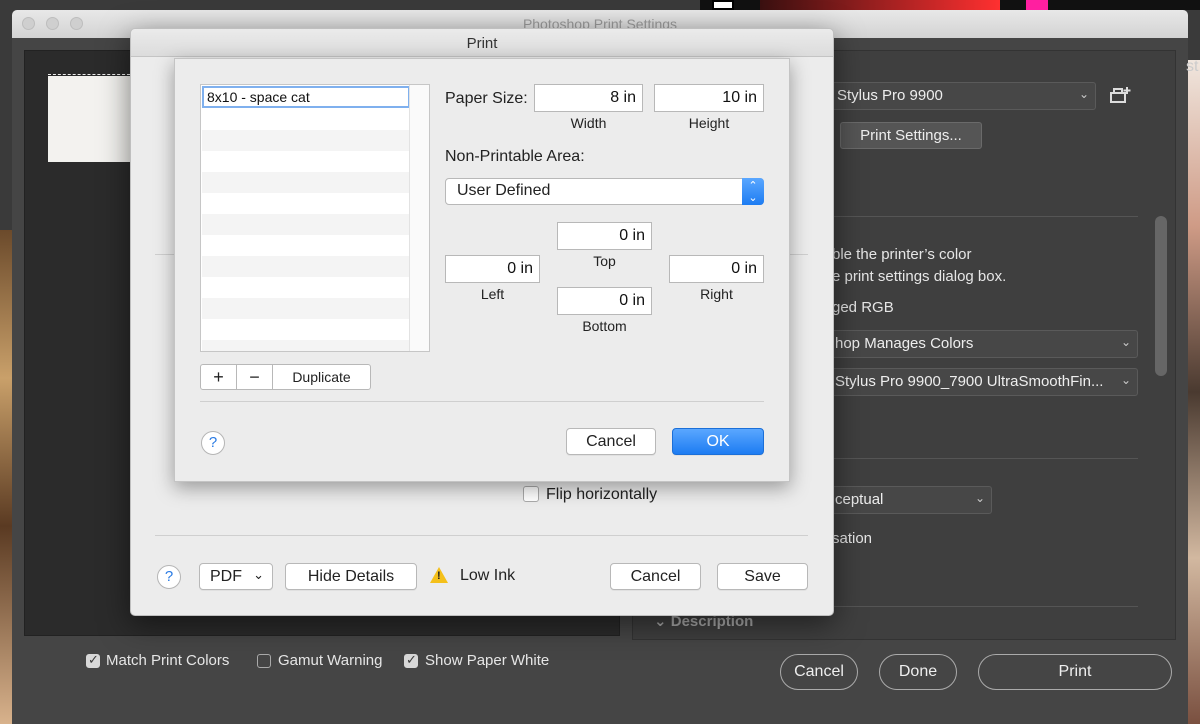 This screenshot has width=1200, height=724. I want to click on non-printable-area-popup: User Defined ⌃ ⌄, so click(604, 191).